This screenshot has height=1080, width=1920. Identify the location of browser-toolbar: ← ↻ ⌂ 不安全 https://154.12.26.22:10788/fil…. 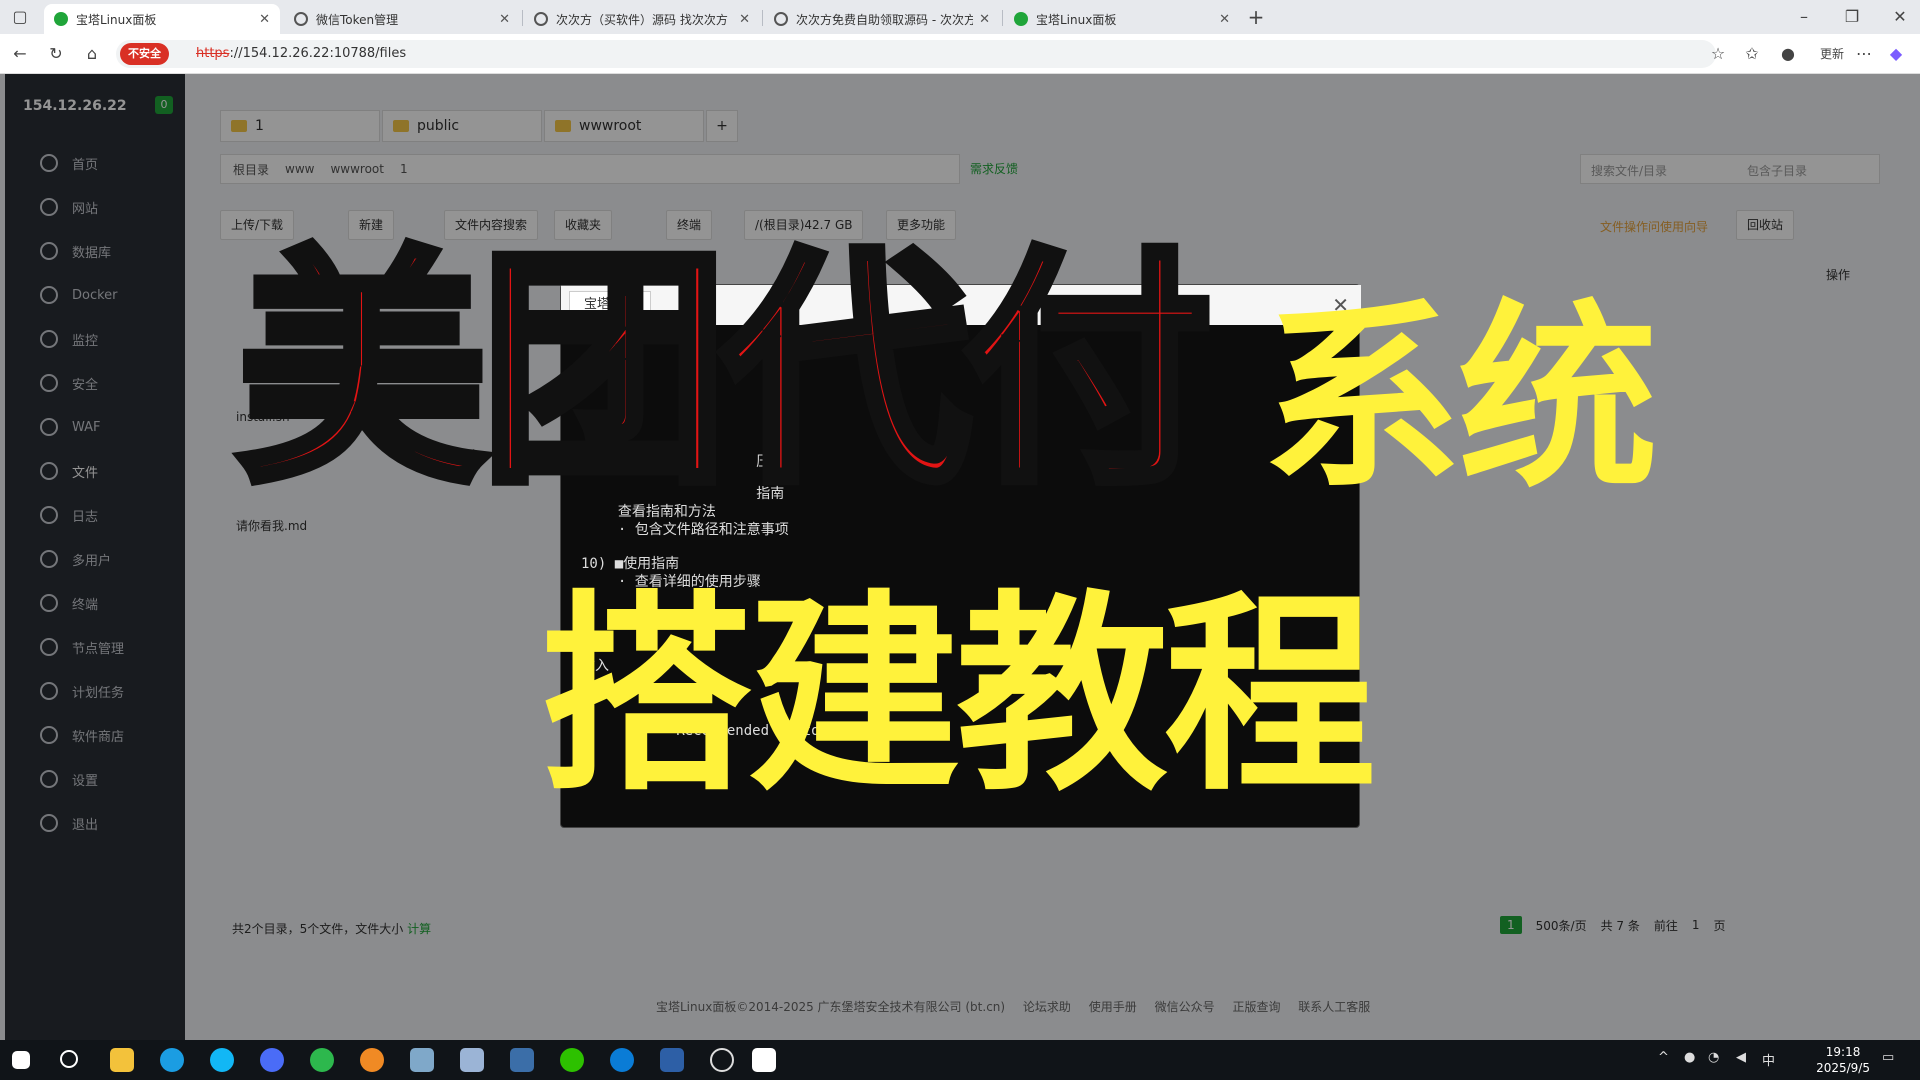
(960, 54).